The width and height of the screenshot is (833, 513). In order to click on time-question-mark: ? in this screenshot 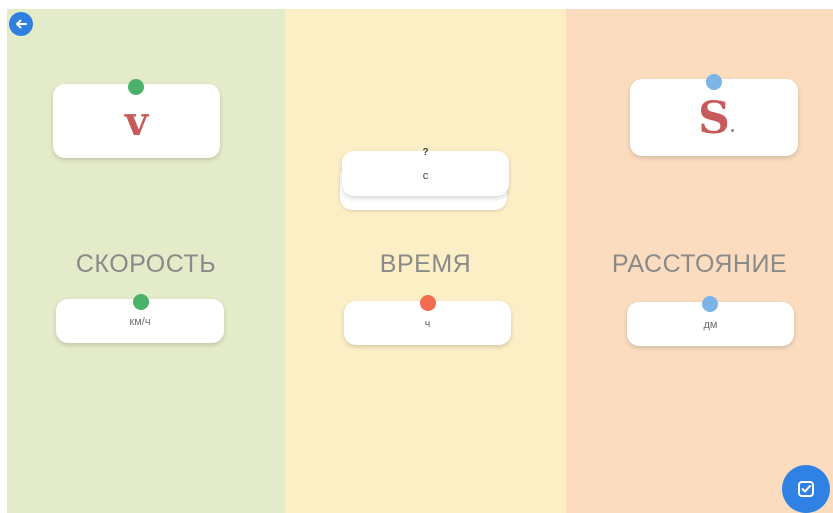, I will do `click(425, 152)`.